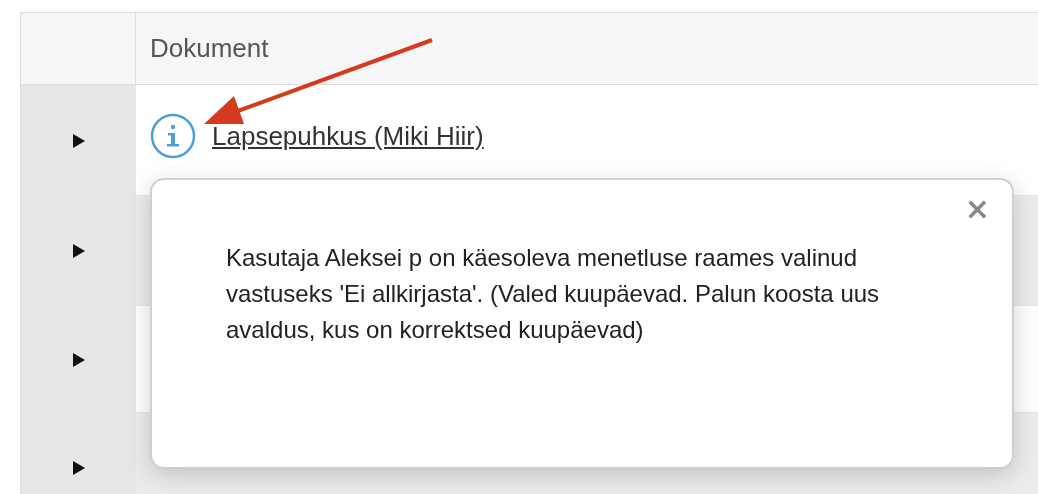 The height and width of the screenshot is (494, 1038). Describe the element at coordinates (977, 209) in the screenshot. I see `close-button: ×` at that location.